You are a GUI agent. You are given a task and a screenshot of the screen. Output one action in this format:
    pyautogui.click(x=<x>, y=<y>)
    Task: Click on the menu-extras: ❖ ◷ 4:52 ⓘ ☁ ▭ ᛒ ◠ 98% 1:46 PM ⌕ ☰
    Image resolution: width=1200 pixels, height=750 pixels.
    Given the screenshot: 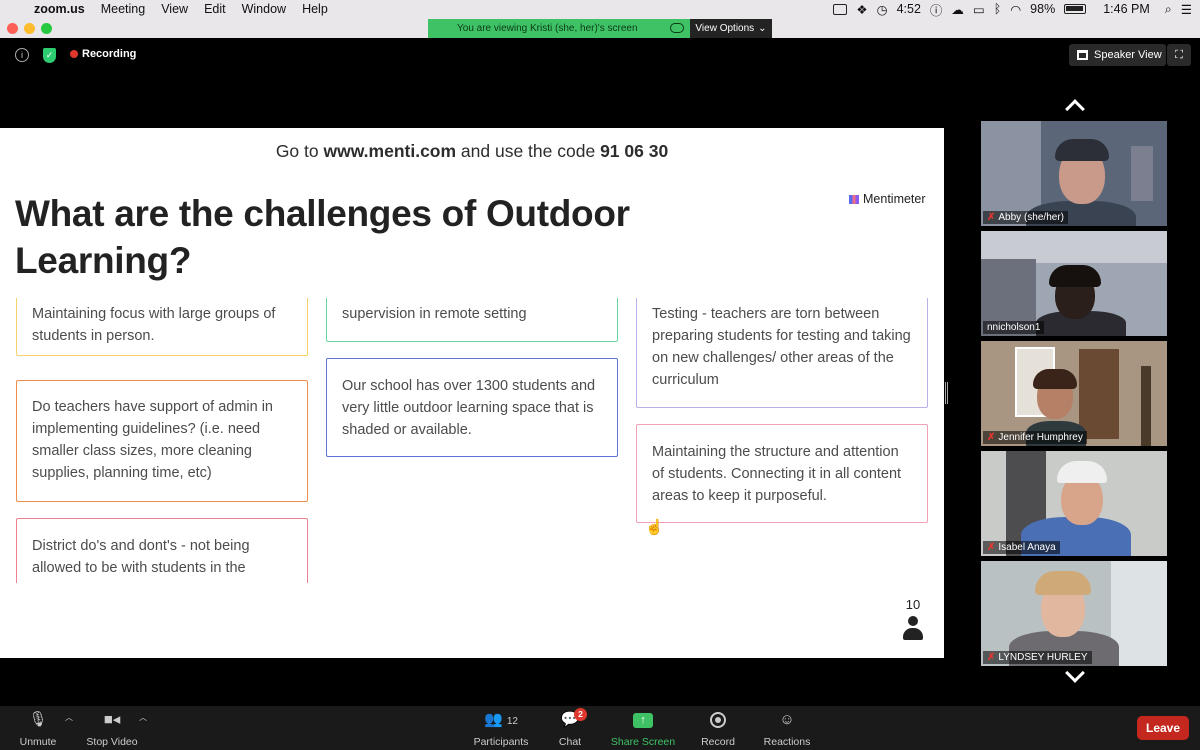 What is the action you would take?
    pyautogui.click(x=1012, y=9)
    